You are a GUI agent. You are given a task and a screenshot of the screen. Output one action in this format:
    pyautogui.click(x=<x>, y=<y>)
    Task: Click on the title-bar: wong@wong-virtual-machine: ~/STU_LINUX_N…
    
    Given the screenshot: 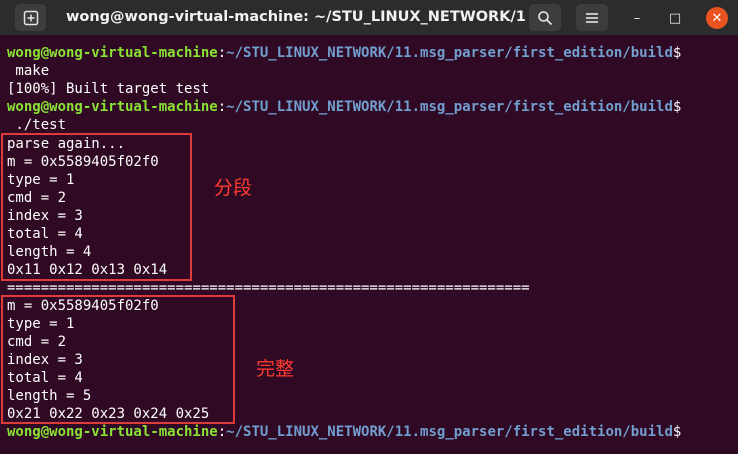 What is the action you would take?
    pyautogui.click(x=369, y=17)
    